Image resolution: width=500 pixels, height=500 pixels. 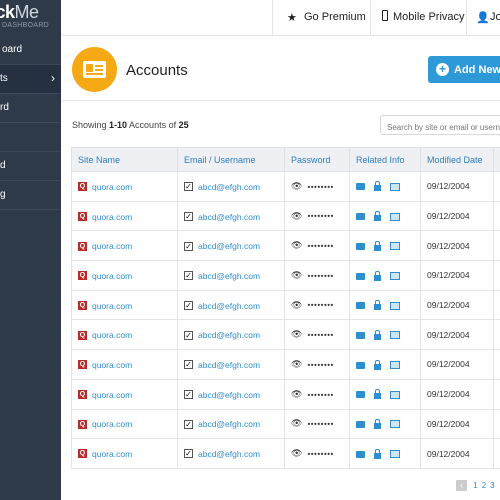 What do you see at coordinates (317, 159) in the screenshot?
I see `column-header: Password` at bounding box center [317, 159].